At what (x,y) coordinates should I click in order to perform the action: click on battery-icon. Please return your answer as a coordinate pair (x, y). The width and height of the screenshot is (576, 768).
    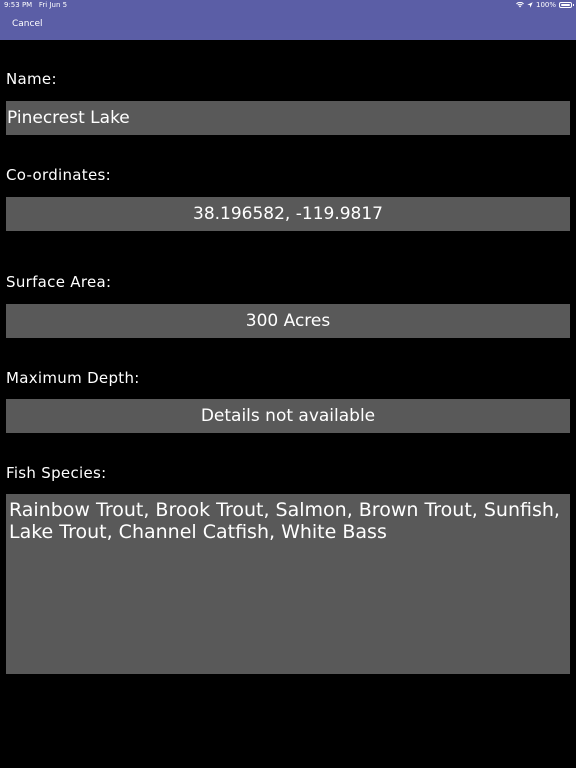
    Looking at the image, I should click on (566, 5).